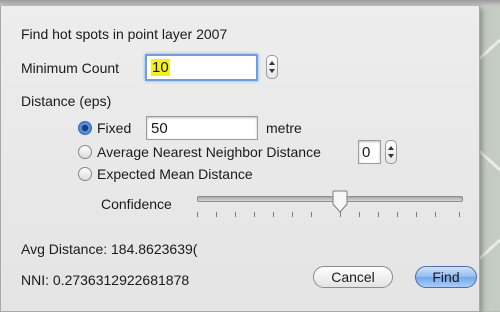 The height and width of the screenshot is (312, 500). I want to click on average-nearest-neighbor-radio, so click(85, 152).